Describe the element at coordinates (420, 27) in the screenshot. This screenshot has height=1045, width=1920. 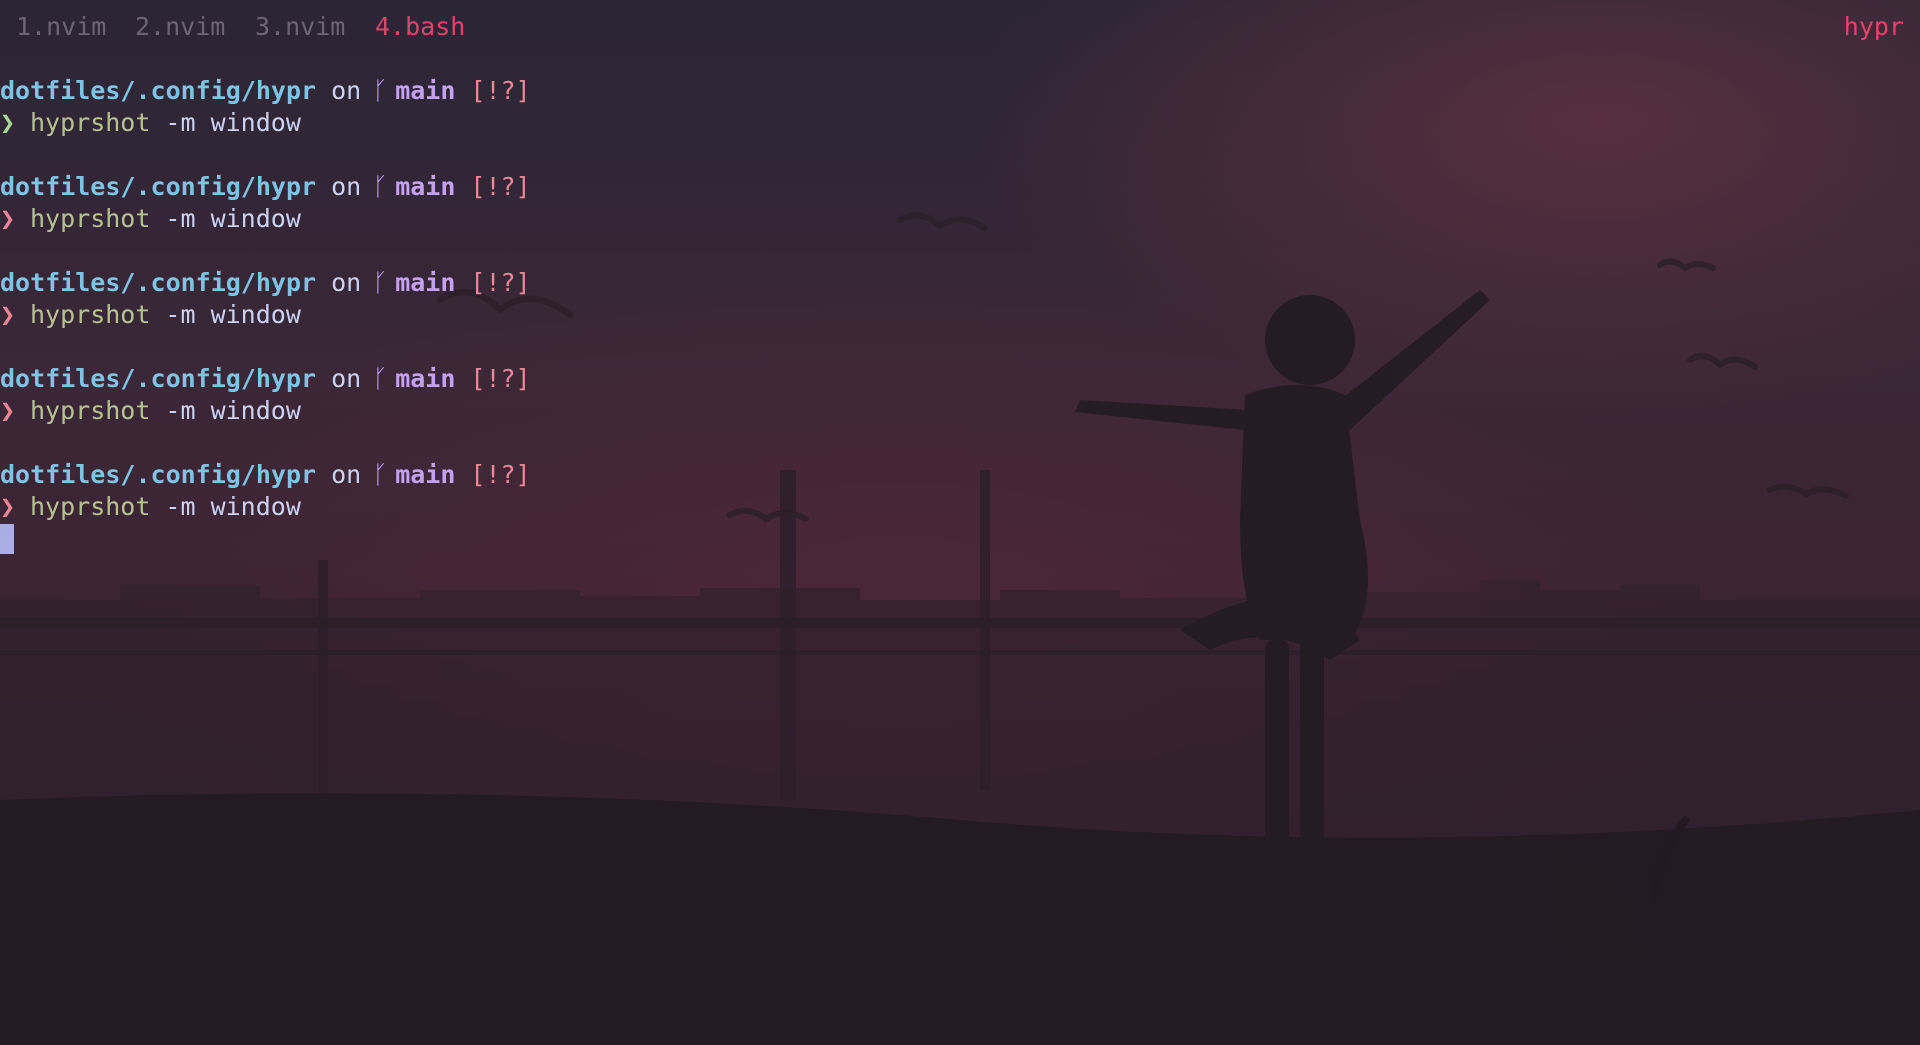
I see `tmux-window-4-active: 4.bash` at that location.